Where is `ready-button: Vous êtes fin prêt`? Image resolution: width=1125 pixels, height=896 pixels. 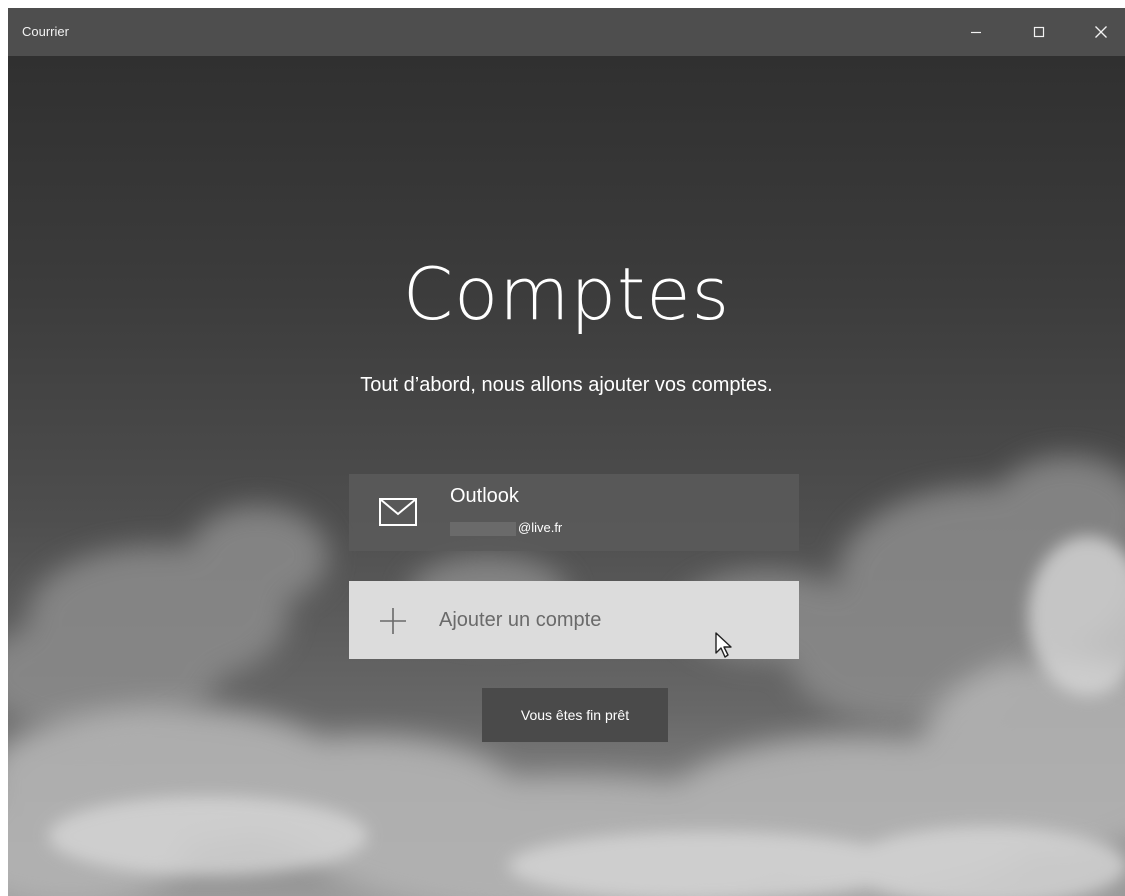 ready-button: Vous êtes fin prêt is located at coordinates (575, 715).